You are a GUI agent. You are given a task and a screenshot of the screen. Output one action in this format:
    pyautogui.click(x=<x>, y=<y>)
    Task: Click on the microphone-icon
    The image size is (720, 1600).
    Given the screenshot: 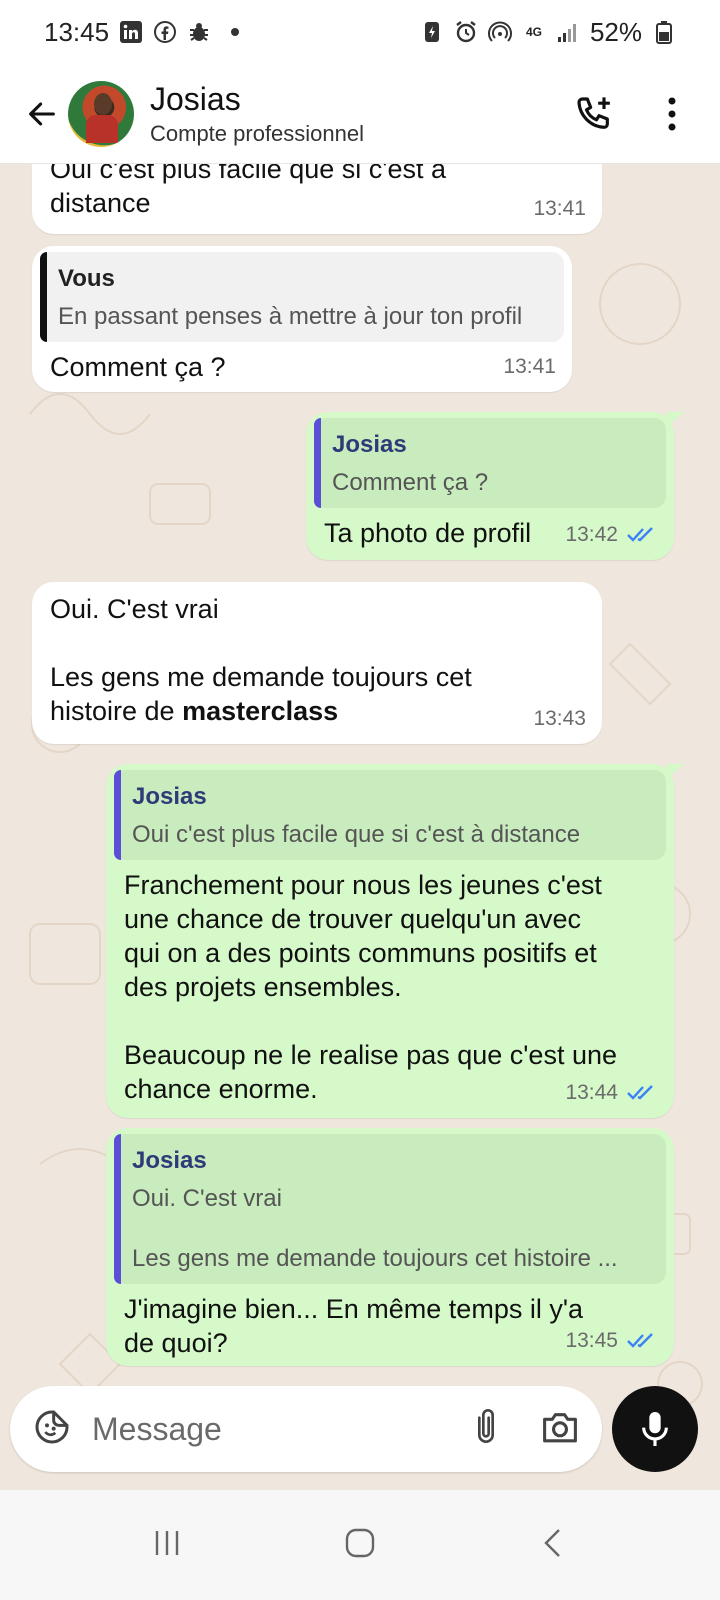 What is the action you would take?
    pyautogui.click(x=655, y=1429)
    